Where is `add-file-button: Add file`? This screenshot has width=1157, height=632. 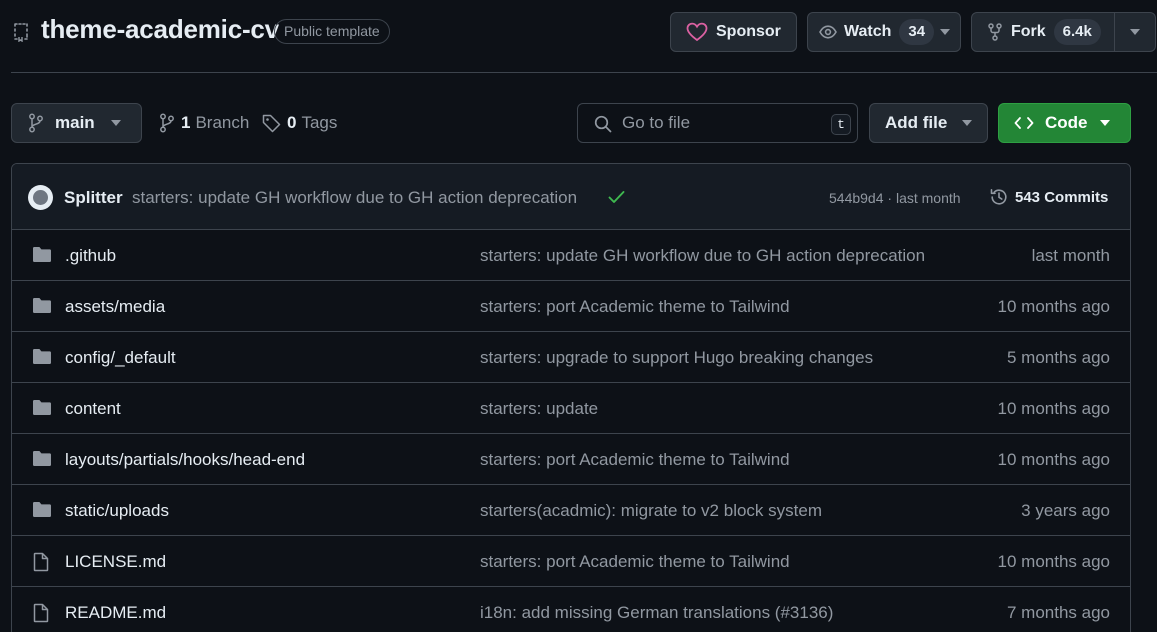 add-file-button: Add file is located at coordinates (928, 123).